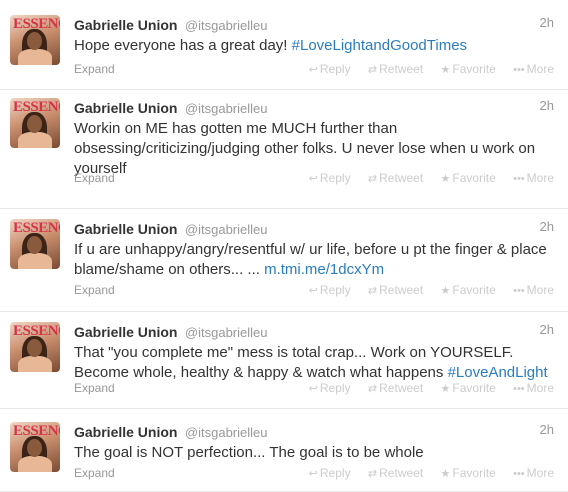 This screenshot has width=568, height=492. Describe the element at coordinates (324, 269) in the screenshot. I see `url-link: m.tmi.me/1dcxYm` at that location.